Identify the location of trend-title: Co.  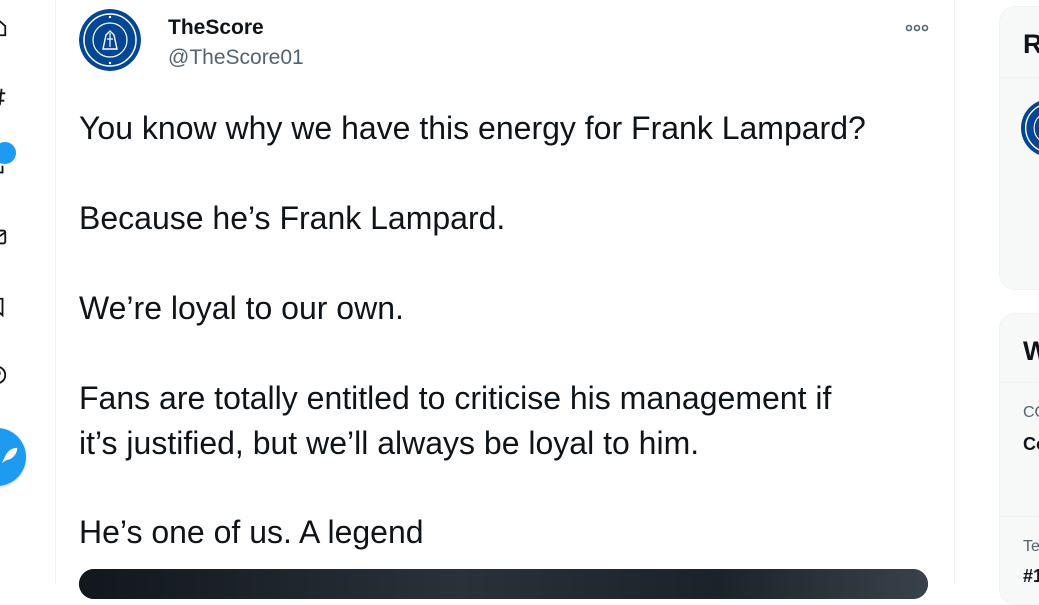
(1031, 444).